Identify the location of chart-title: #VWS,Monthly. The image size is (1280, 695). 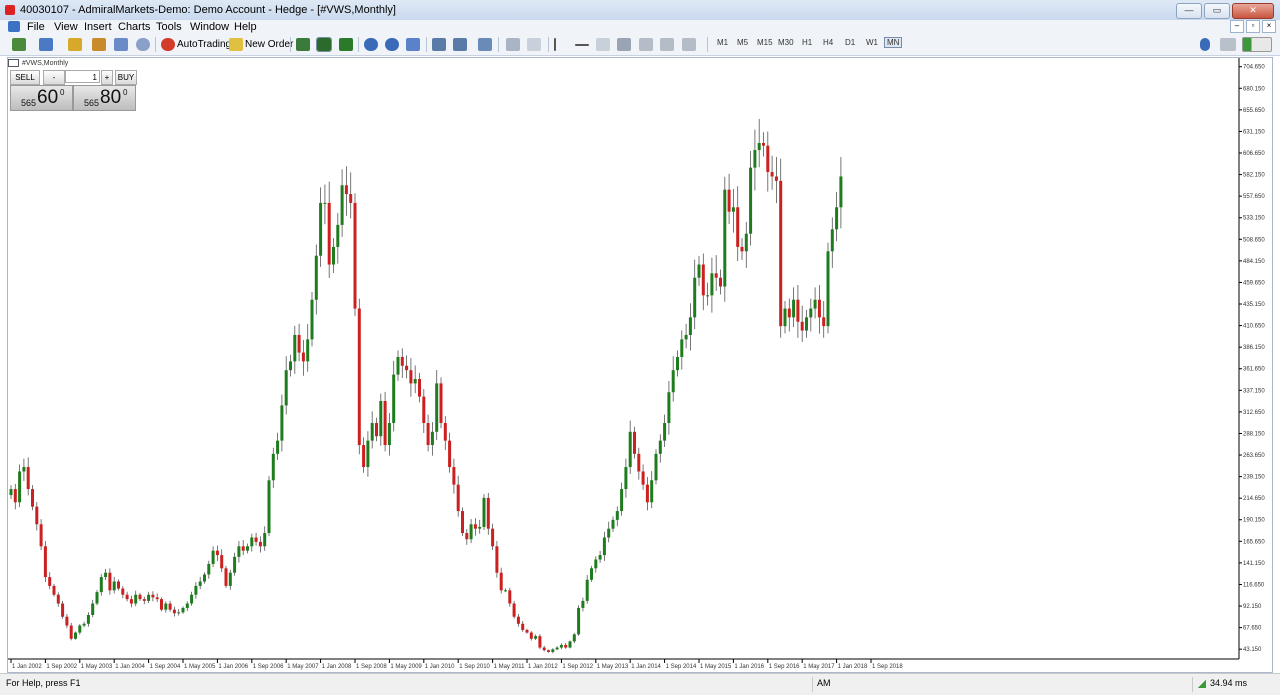
(38, 63).